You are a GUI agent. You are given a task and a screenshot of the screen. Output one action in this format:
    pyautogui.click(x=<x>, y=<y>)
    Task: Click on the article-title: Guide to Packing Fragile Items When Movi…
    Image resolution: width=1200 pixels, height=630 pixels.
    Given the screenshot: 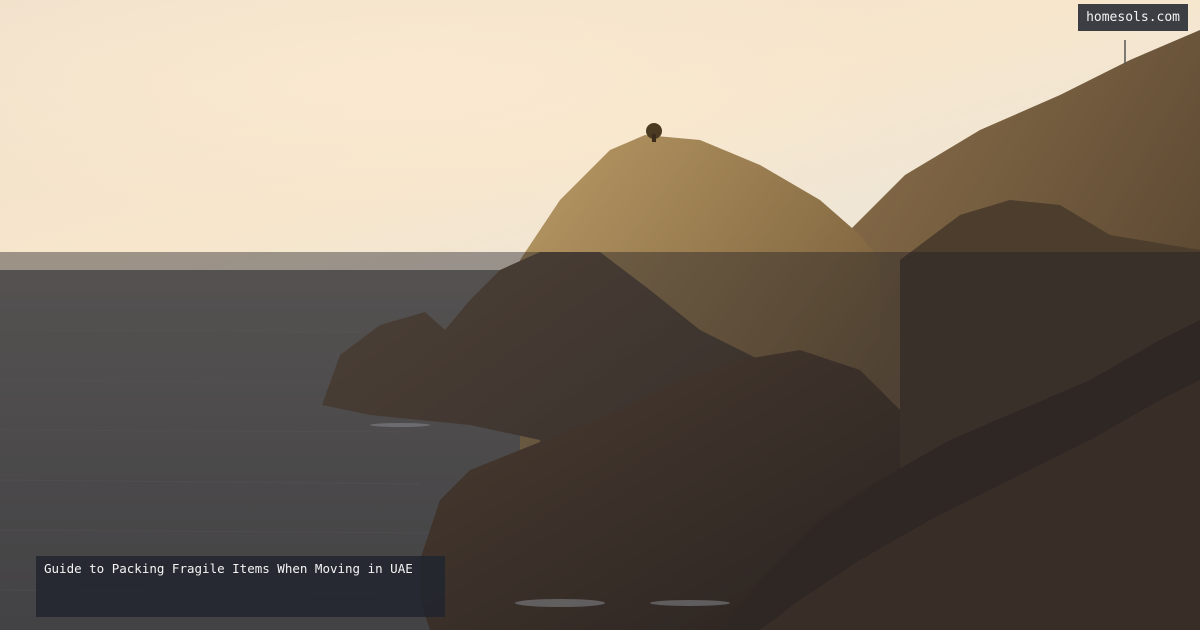 What is the action you would take?
    pyautogui.click(x=228, y=568)
    